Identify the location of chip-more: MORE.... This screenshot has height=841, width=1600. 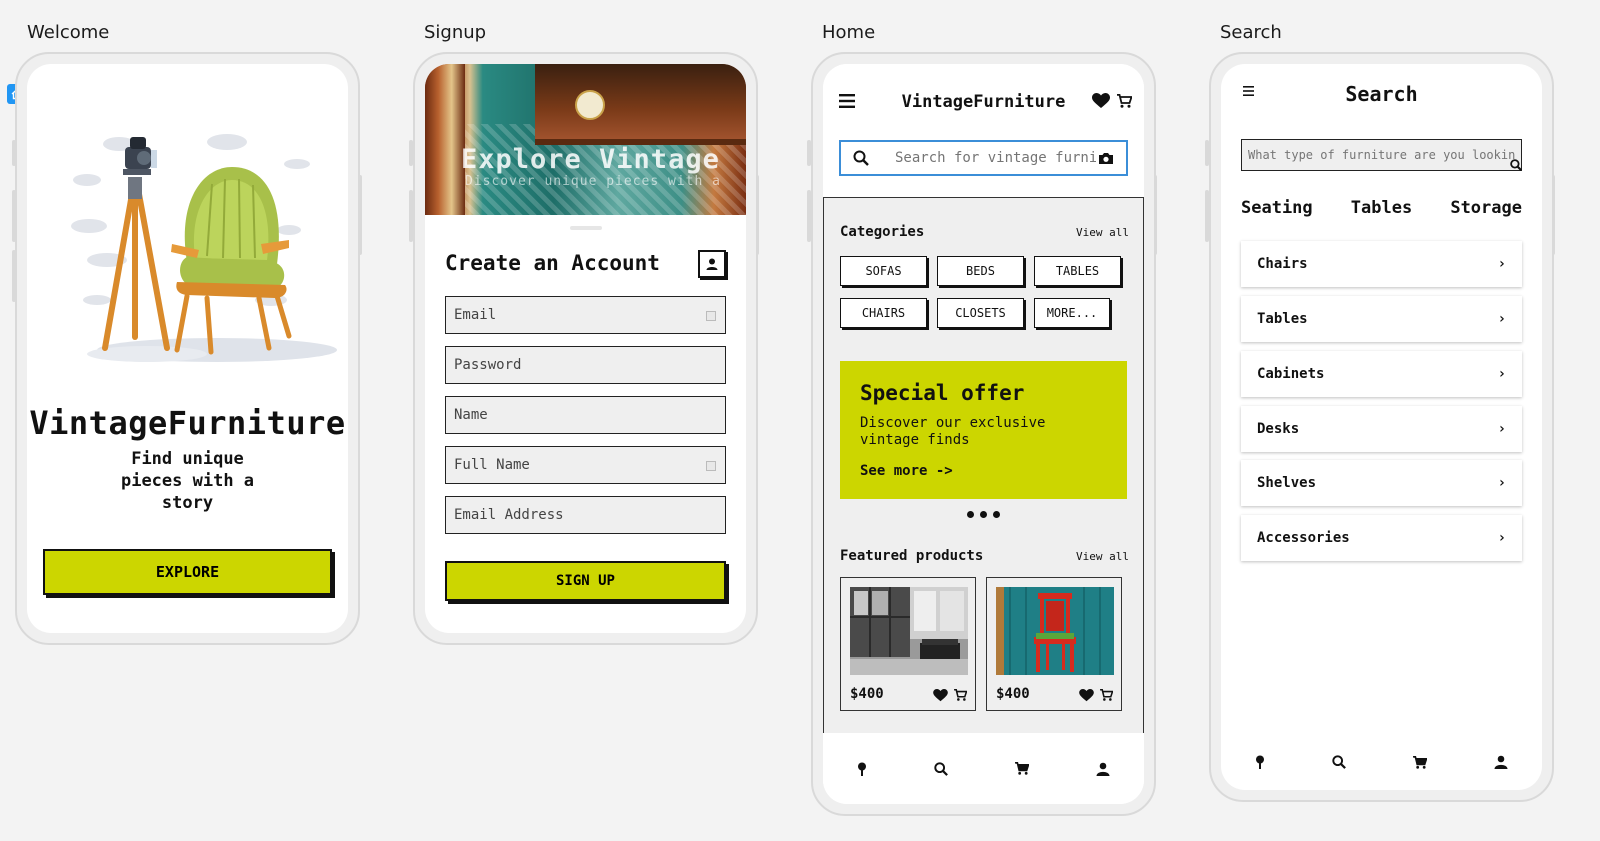
(1072, 313).